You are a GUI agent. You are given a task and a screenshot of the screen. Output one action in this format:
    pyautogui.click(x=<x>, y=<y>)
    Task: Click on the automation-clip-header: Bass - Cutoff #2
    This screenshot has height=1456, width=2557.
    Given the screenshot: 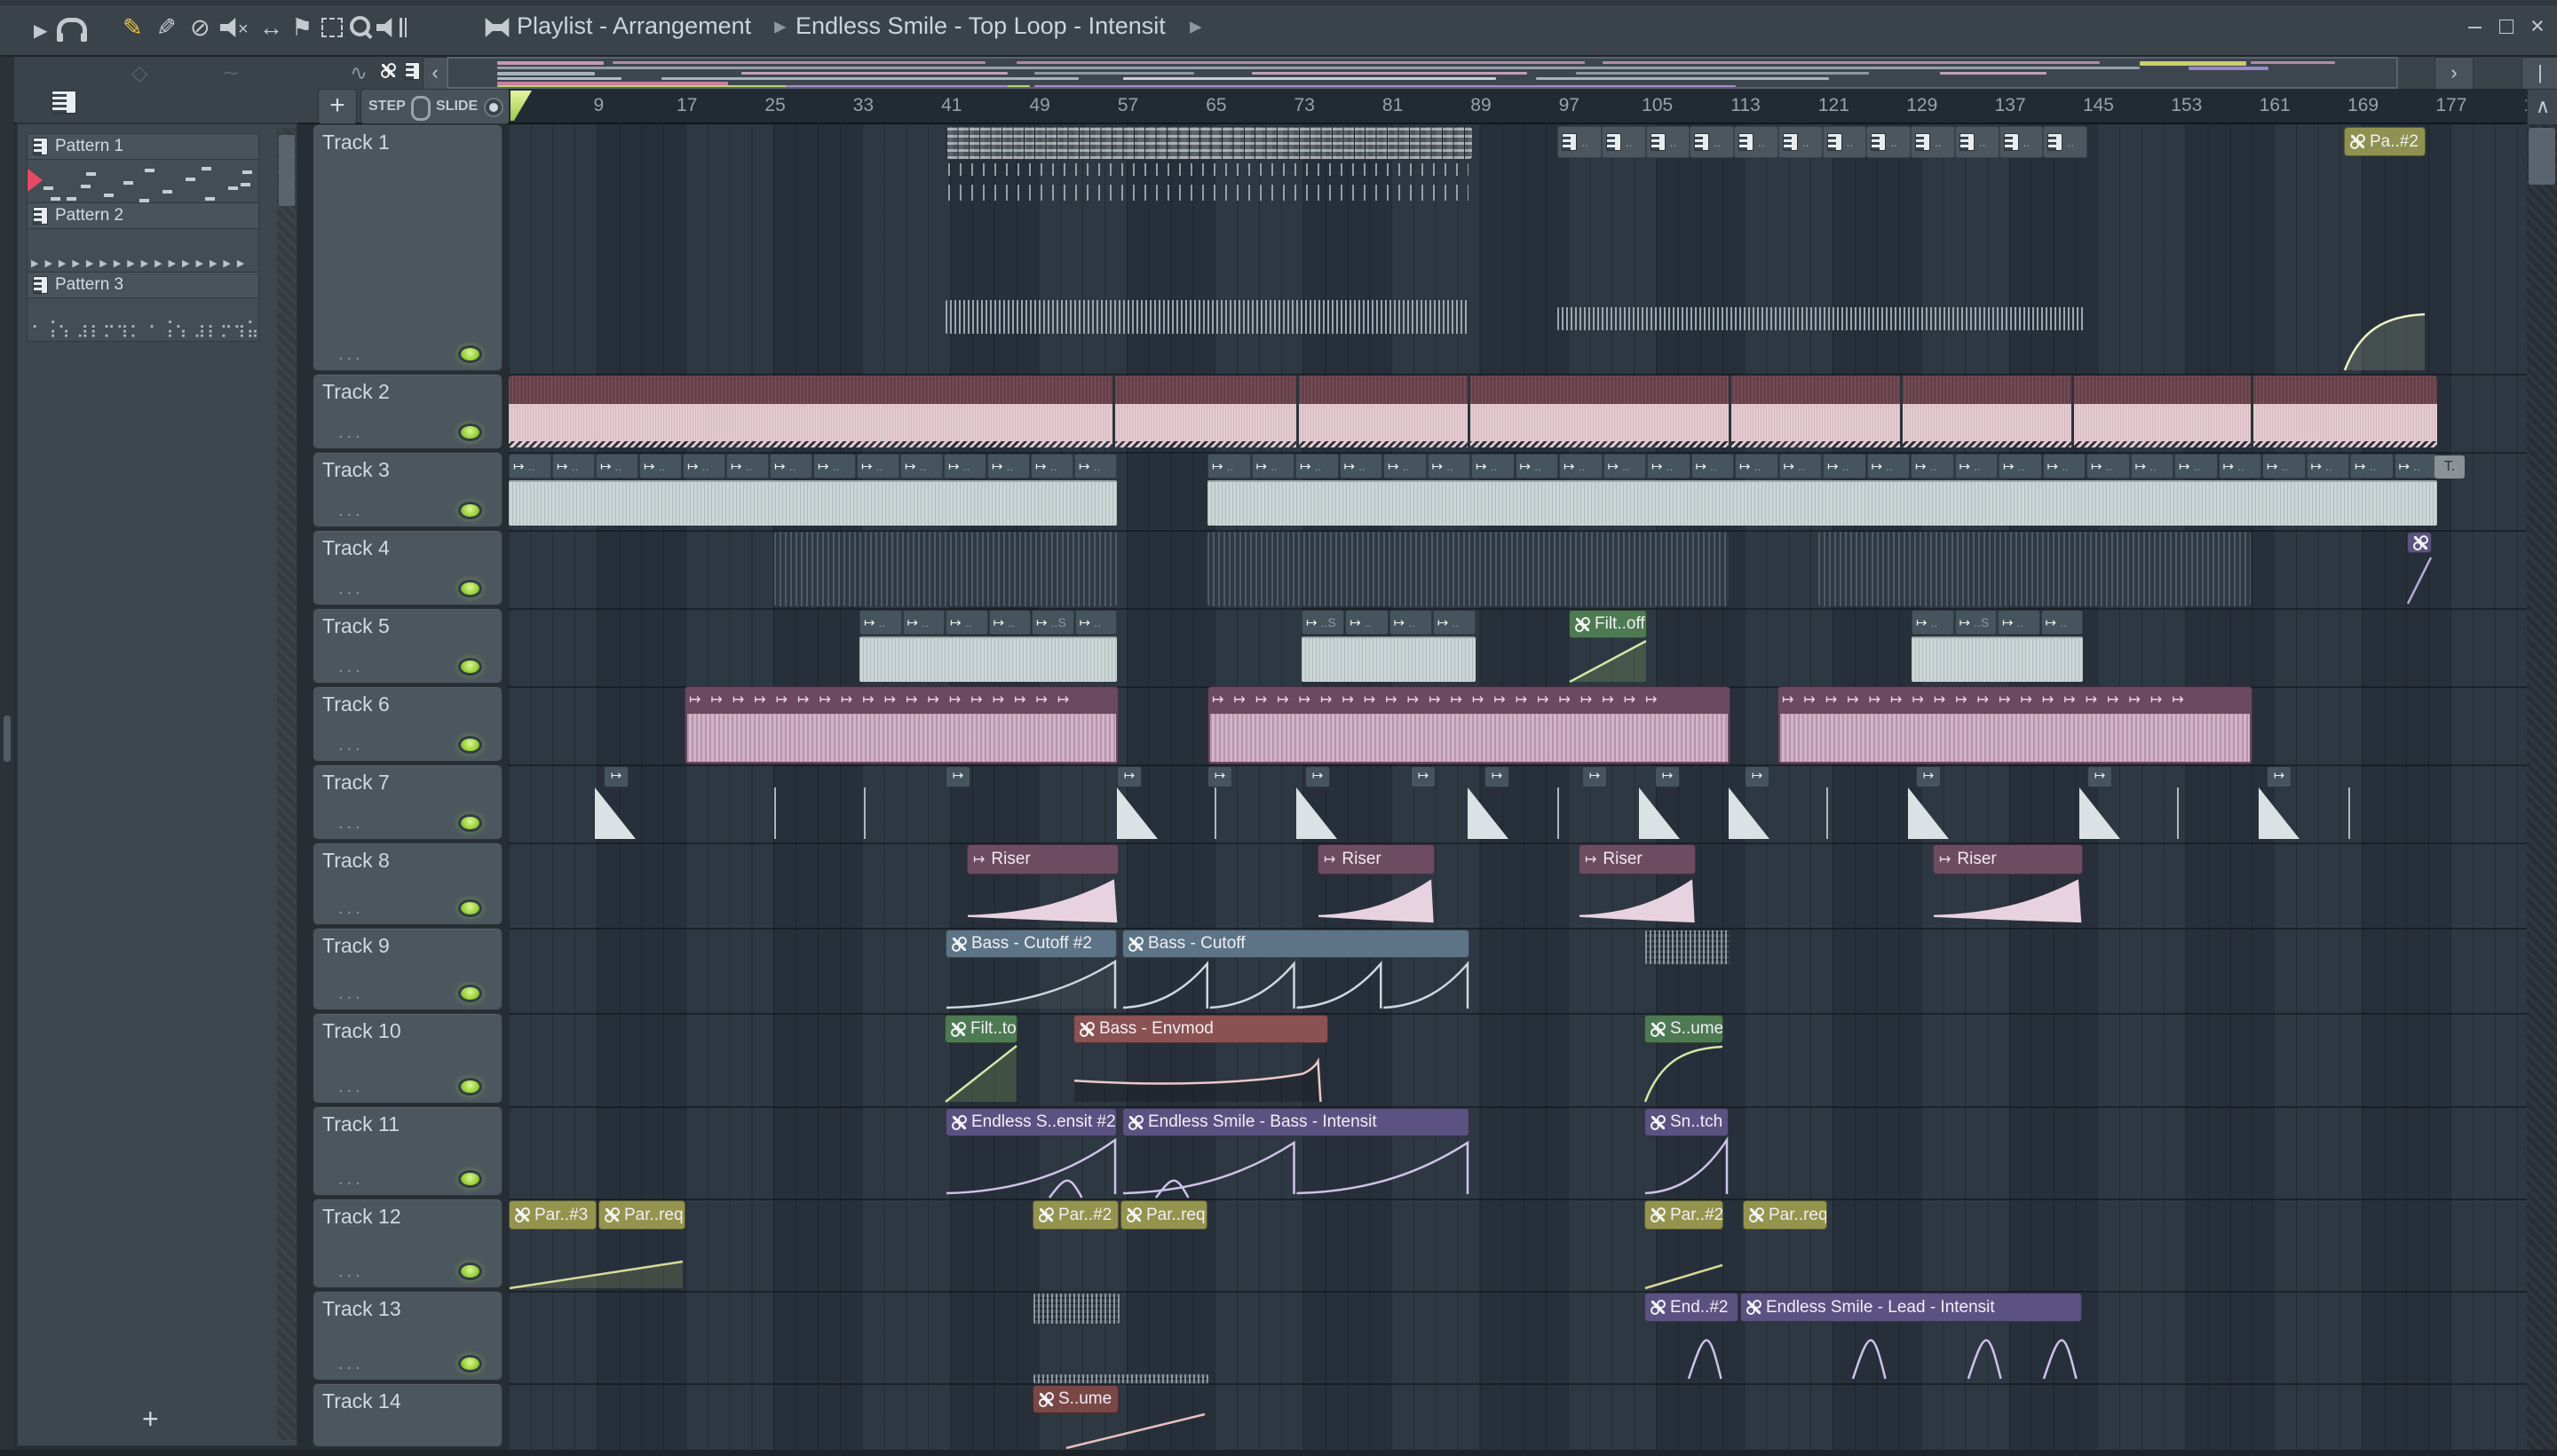 What is the action you would take?
    pyautogui.click(x=1031, y=944)
    